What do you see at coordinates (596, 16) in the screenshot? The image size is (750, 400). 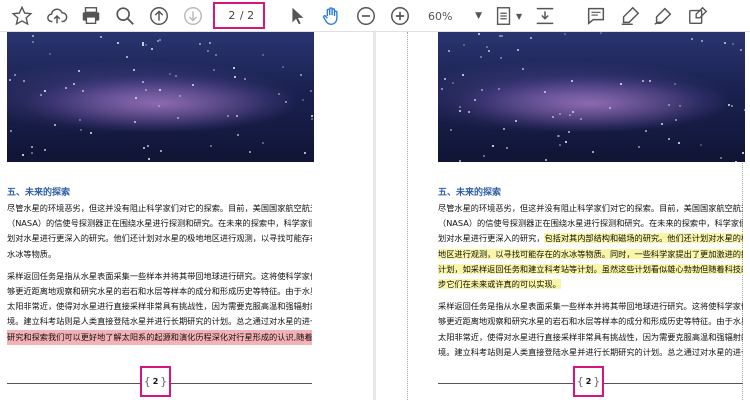 I see `comment-icon` at bounding box center [596, 16].